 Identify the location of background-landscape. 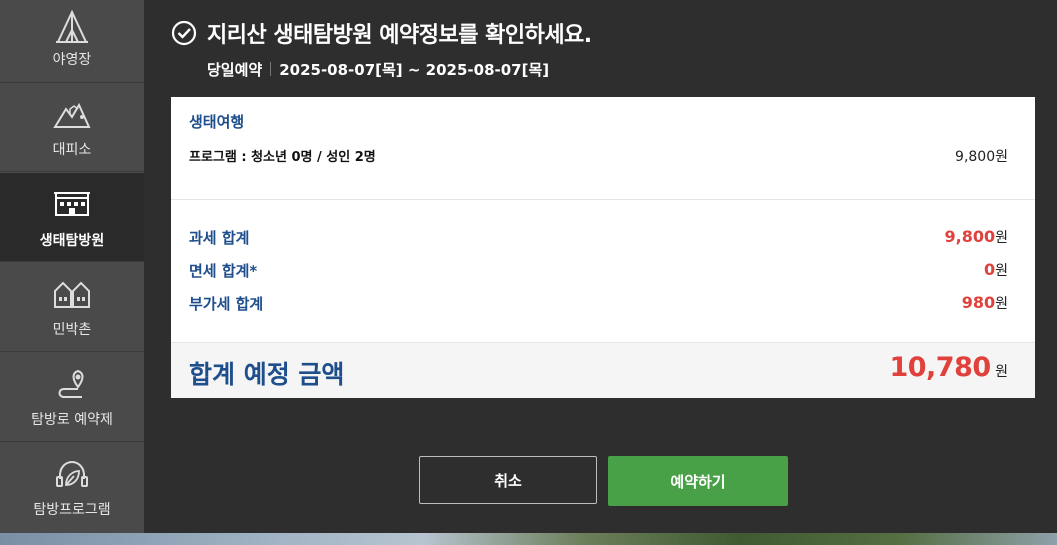
(528, 539).